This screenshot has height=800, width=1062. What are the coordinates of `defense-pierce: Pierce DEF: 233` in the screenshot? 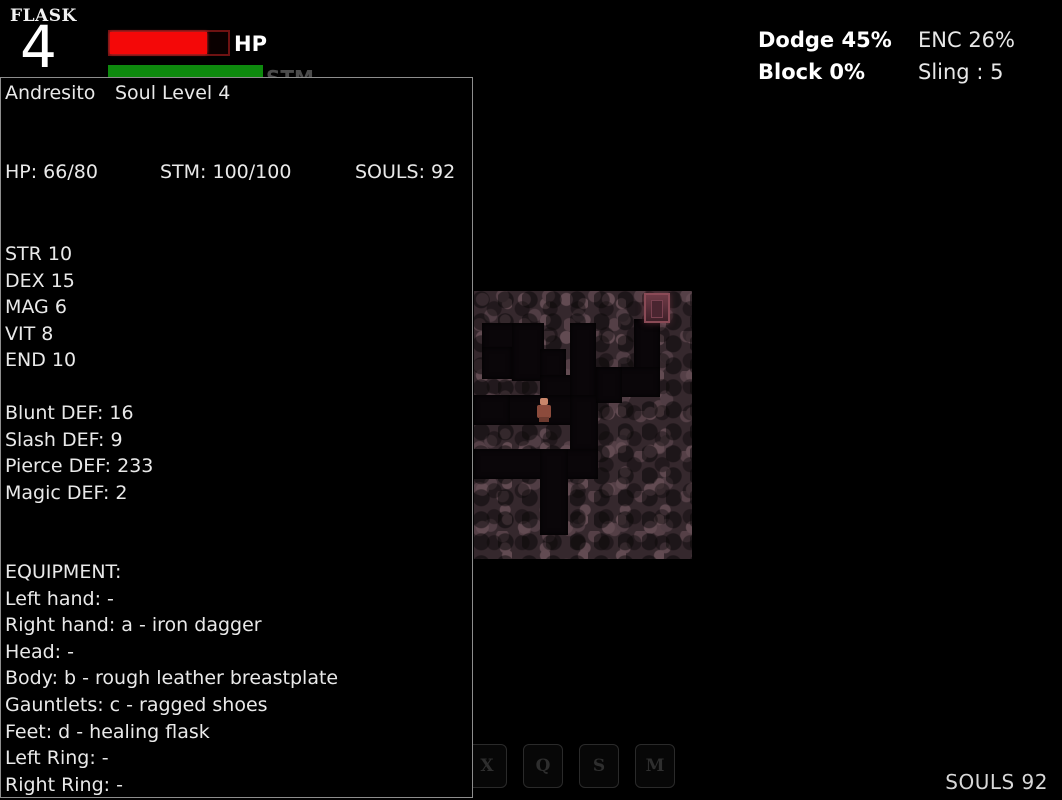 It's located at (79, 466).